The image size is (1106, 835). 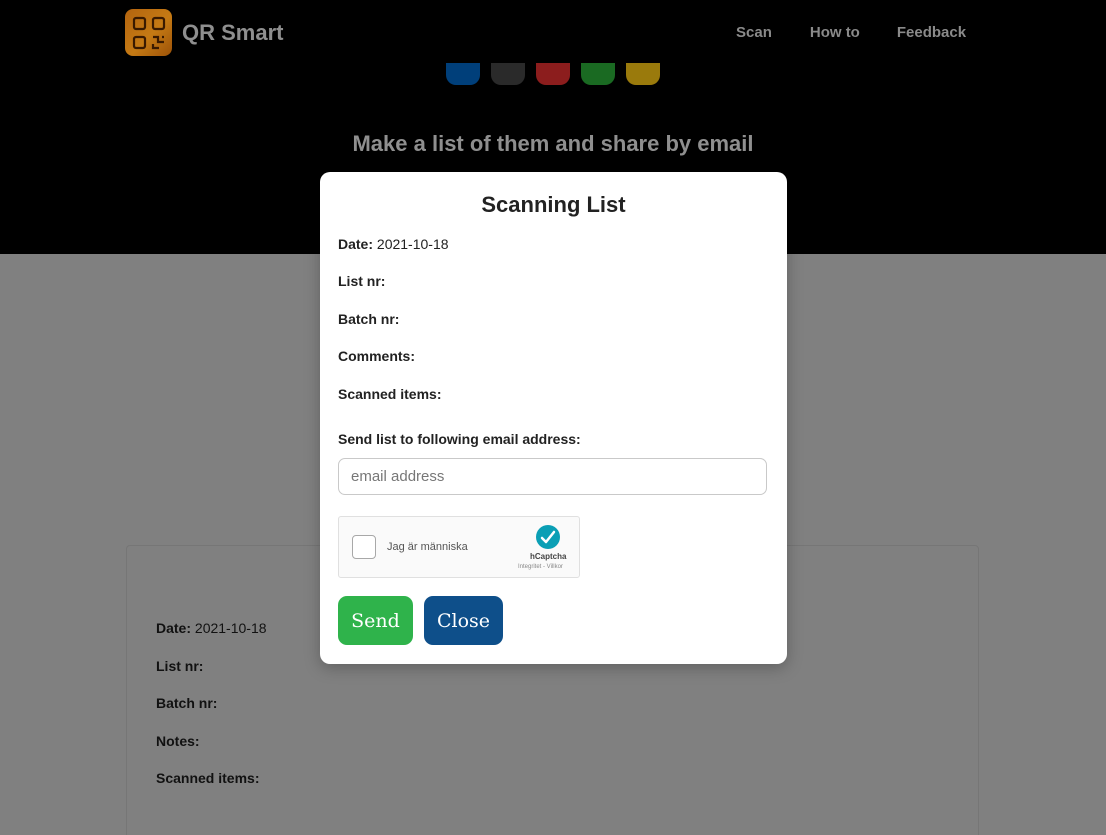 I want to click on color-swatches, so click(x=558, y=74).